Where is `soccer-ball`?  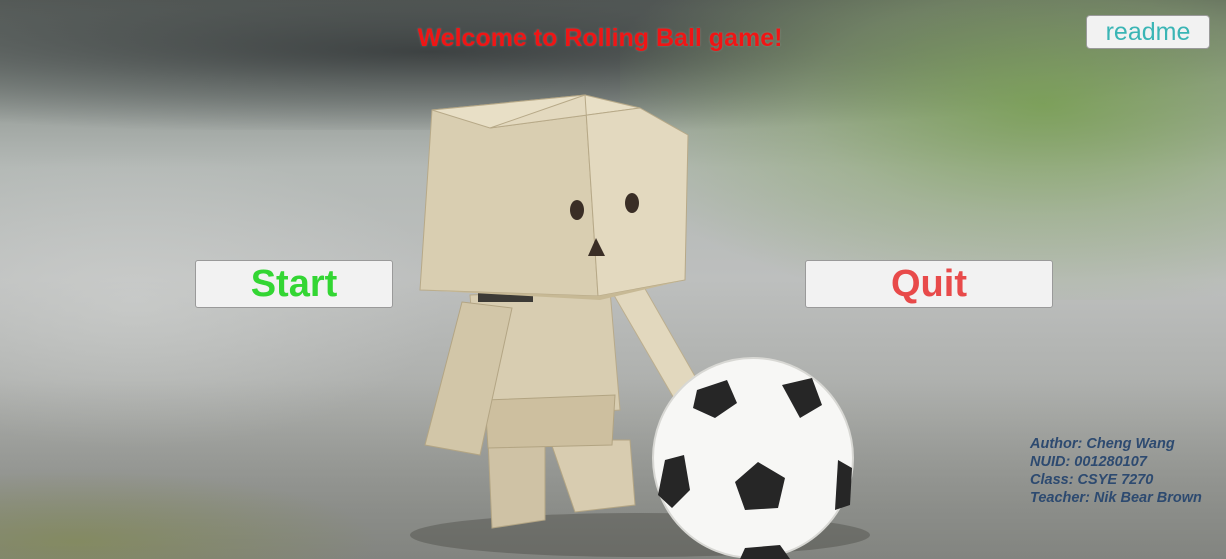
soccer-ball is located at coordinates (753, 458).